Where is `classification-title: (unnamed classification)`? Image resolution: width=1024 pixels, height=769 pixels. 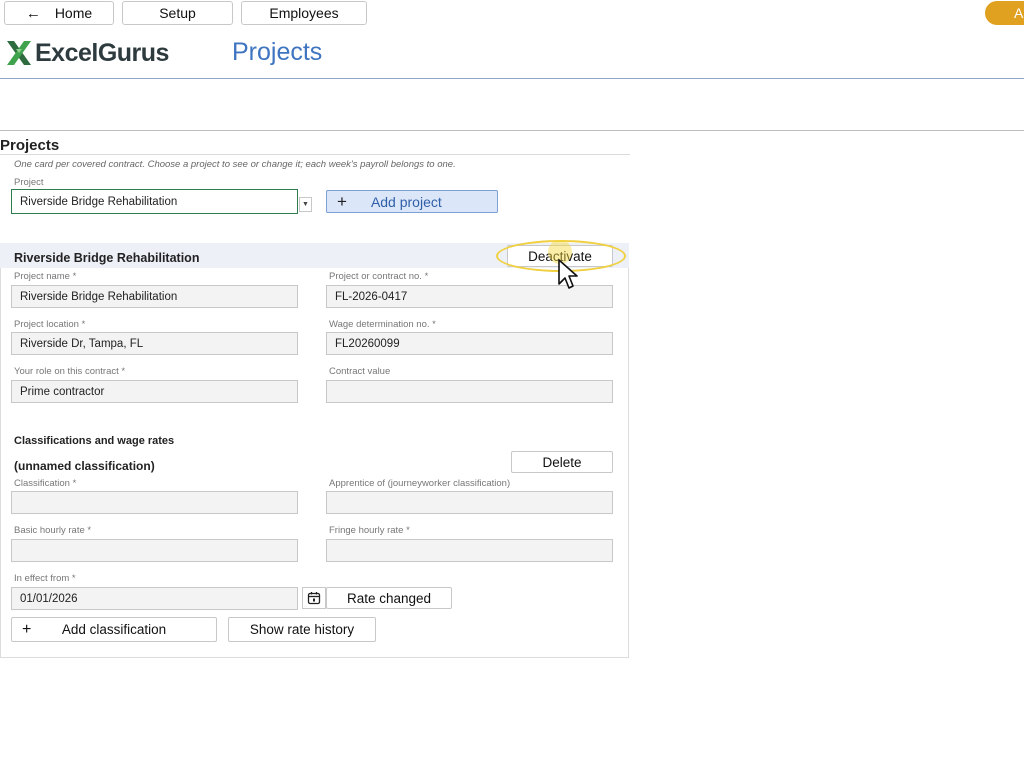
classification-title: (unnamed classification) is located at coordinates (84, 466).